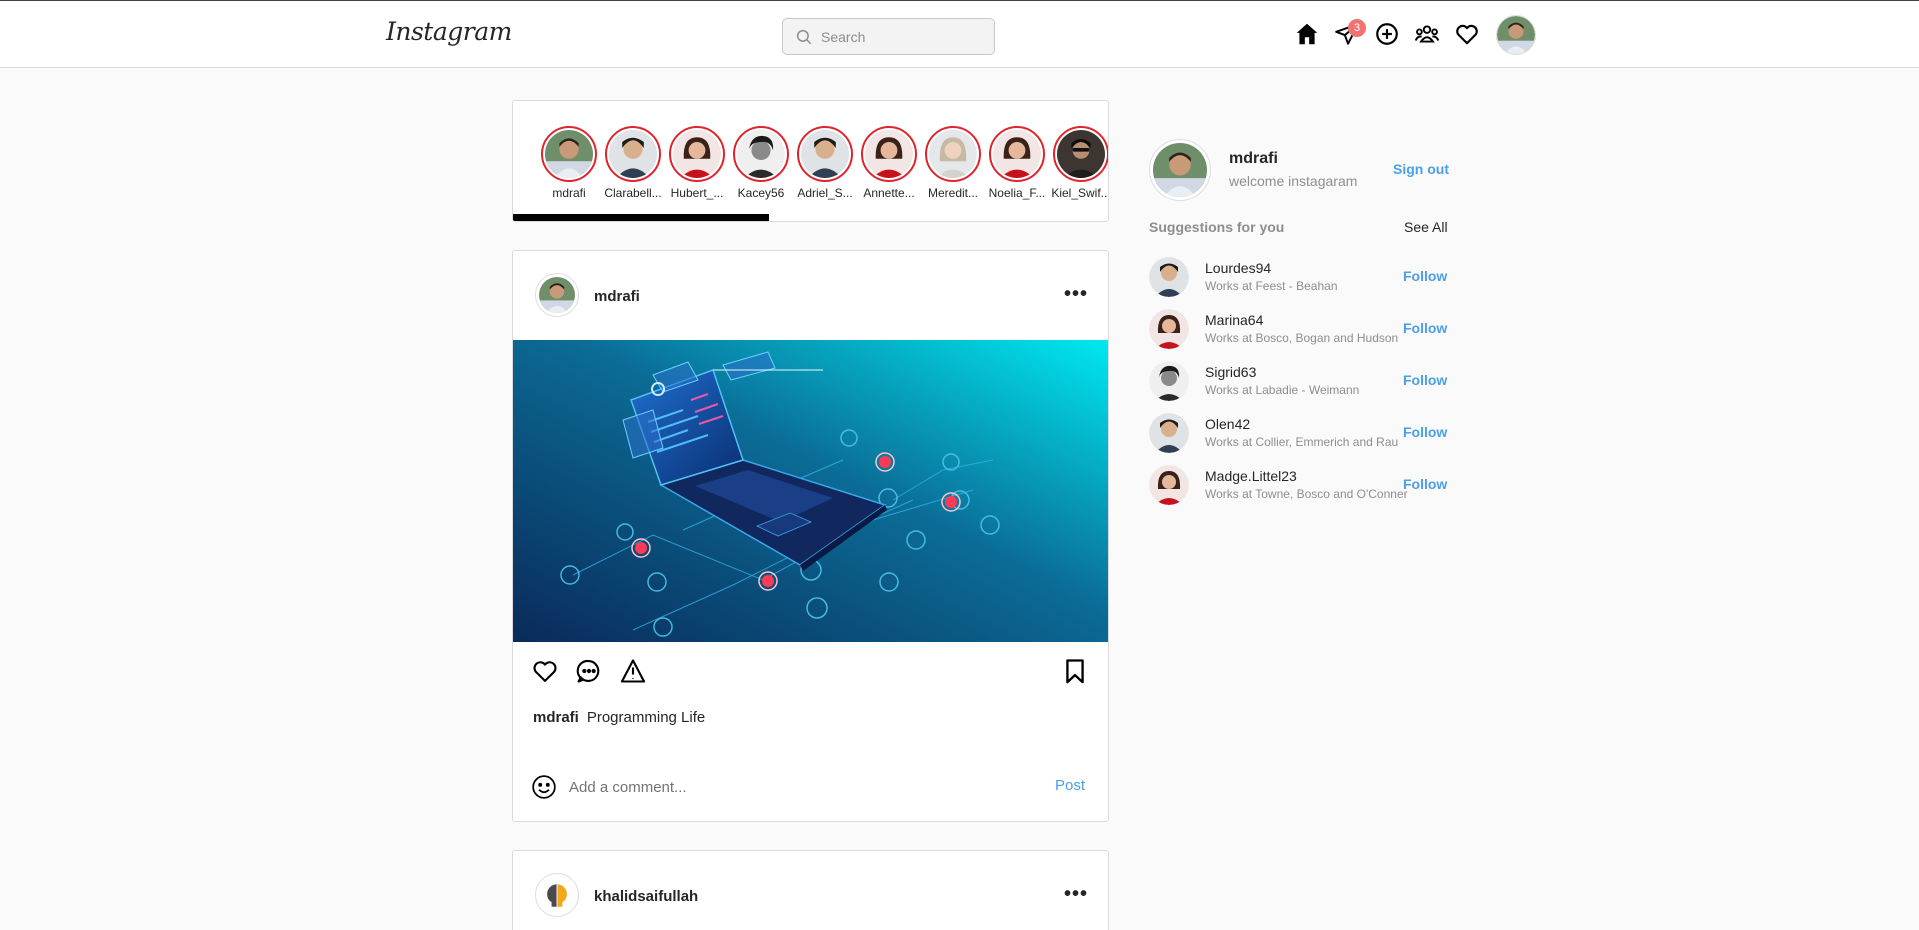 The width and height of the screenshot is (1919, 930). I want to click on story-item: Kacey56, so click(761, 163).